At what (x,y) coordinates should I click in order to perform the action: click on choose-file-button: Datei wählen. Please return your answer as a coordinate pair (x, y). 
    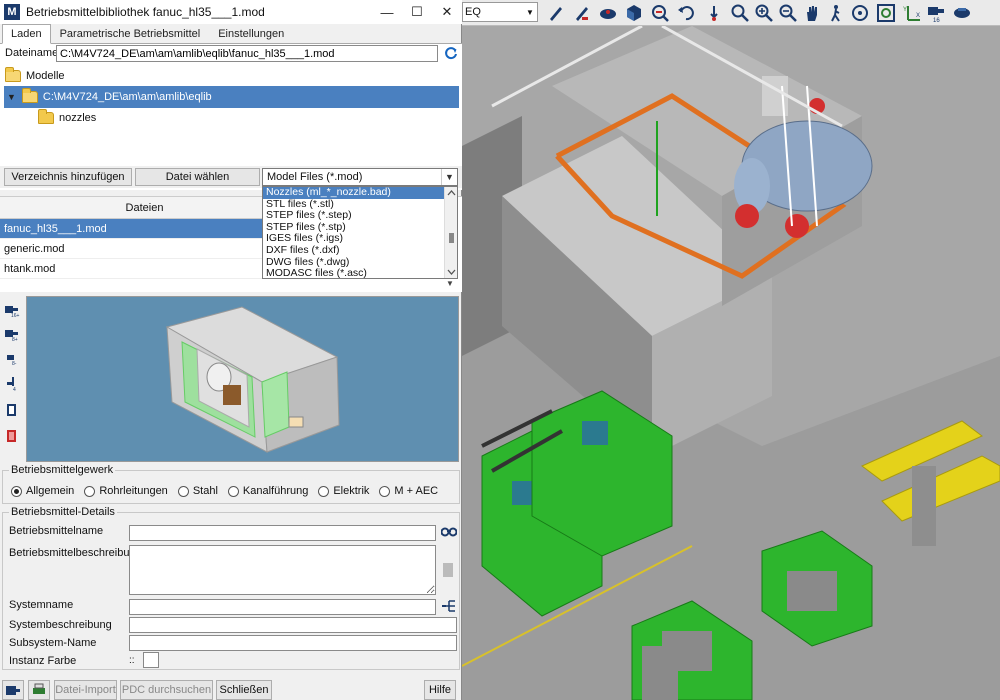
    Looking at the image, I should click on (197, 177).